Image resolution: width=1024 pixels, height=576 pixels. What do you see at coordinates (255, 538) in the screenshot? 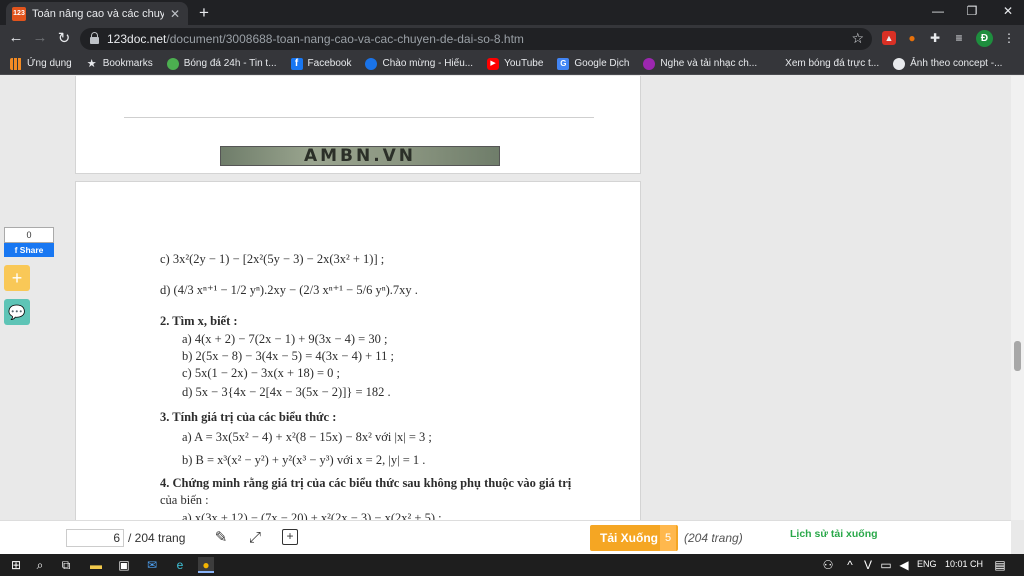
I see `fullscreen-icon: ⤢` at bounding box center [255, 538].